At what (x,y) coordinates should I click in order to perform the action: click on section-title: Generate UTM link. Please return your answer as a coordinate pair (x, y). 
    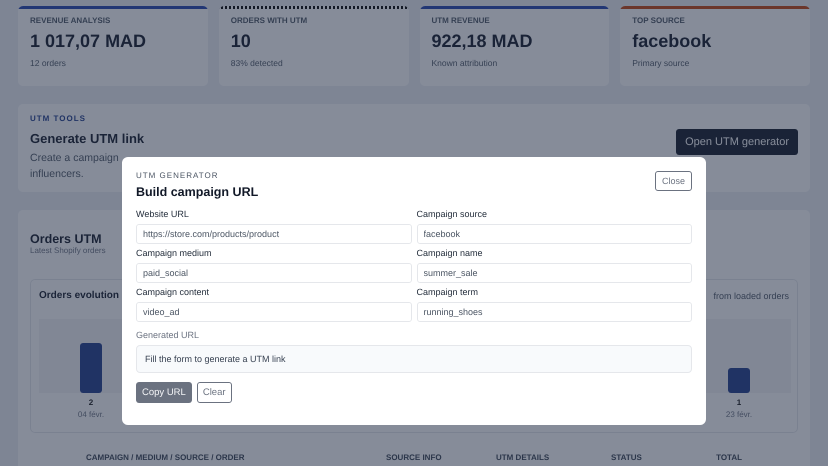
    Looking at the image, I should click on (87, 138).